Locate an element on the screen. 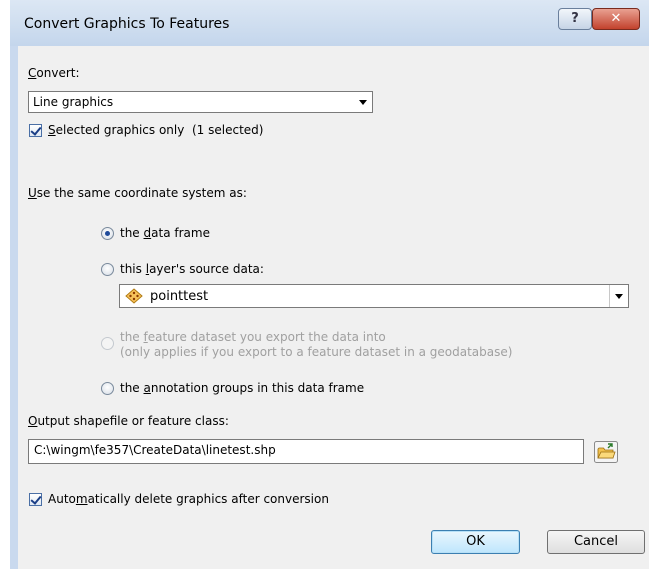 This screenshot has height=569, width=649. convert-label: Convert: is located at coordinates (54, 73).